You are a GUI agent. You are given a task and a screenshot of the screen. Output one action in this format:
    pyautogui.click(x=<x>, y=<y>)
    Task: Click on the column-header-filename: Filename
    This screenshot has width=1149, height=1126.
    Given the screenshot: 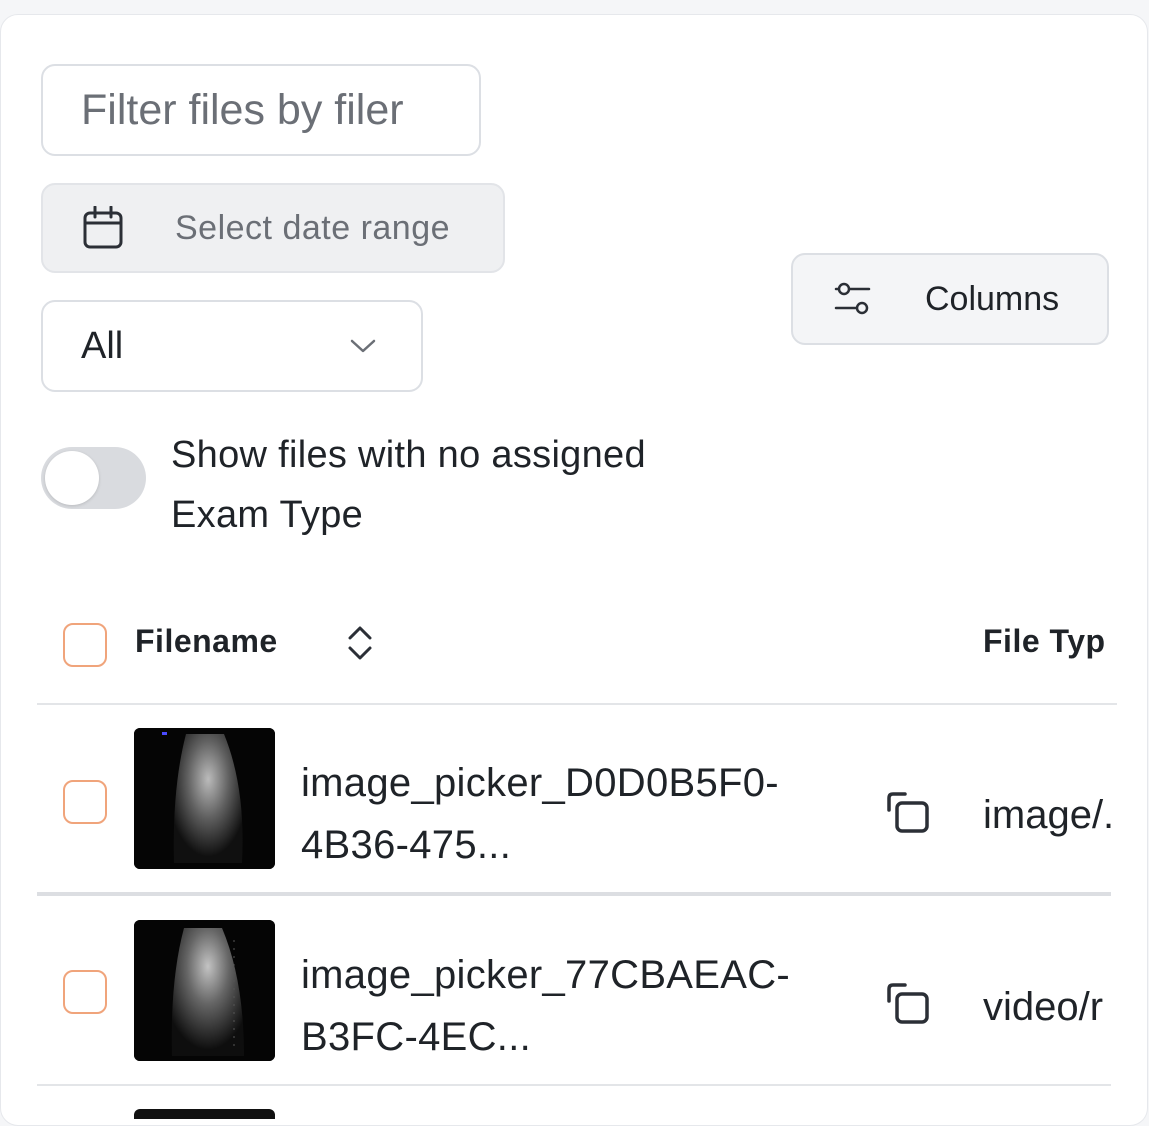 What is the action you would take?
    pyautogui.click(x=206, y=641)
    